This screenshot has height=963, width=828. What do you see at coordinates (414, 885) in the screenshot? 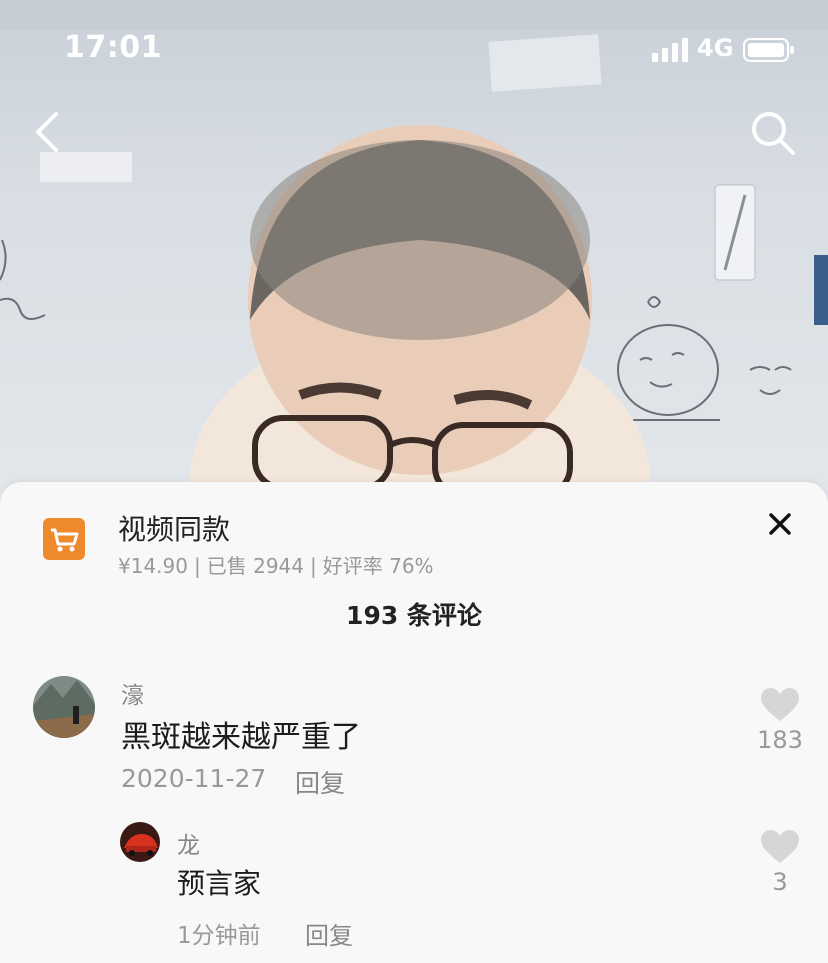
I see `reply-item: 龙 预言家 1分钟前 回复 3` at bounding box center [414, 885].